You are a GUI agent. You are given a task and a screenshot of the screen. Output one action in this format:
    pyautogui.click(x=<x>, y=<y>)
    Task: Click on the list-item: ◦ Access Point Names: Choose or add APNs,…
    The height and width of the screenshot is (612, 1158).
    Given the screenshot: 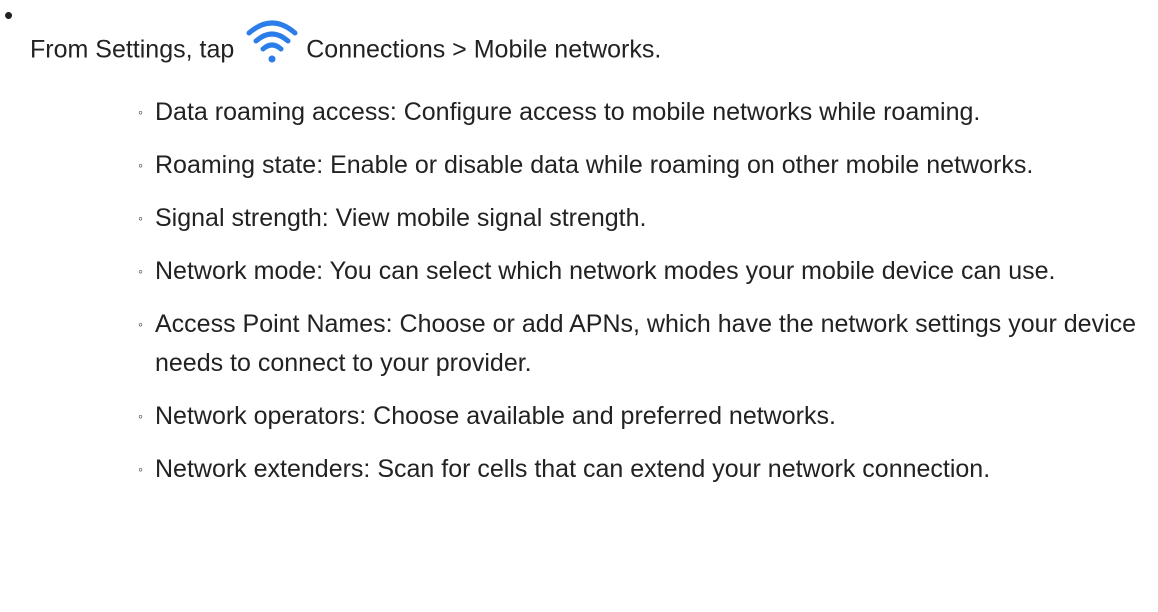 What is the action you would take?
    pyautogui.click(x=643, y=344)
    